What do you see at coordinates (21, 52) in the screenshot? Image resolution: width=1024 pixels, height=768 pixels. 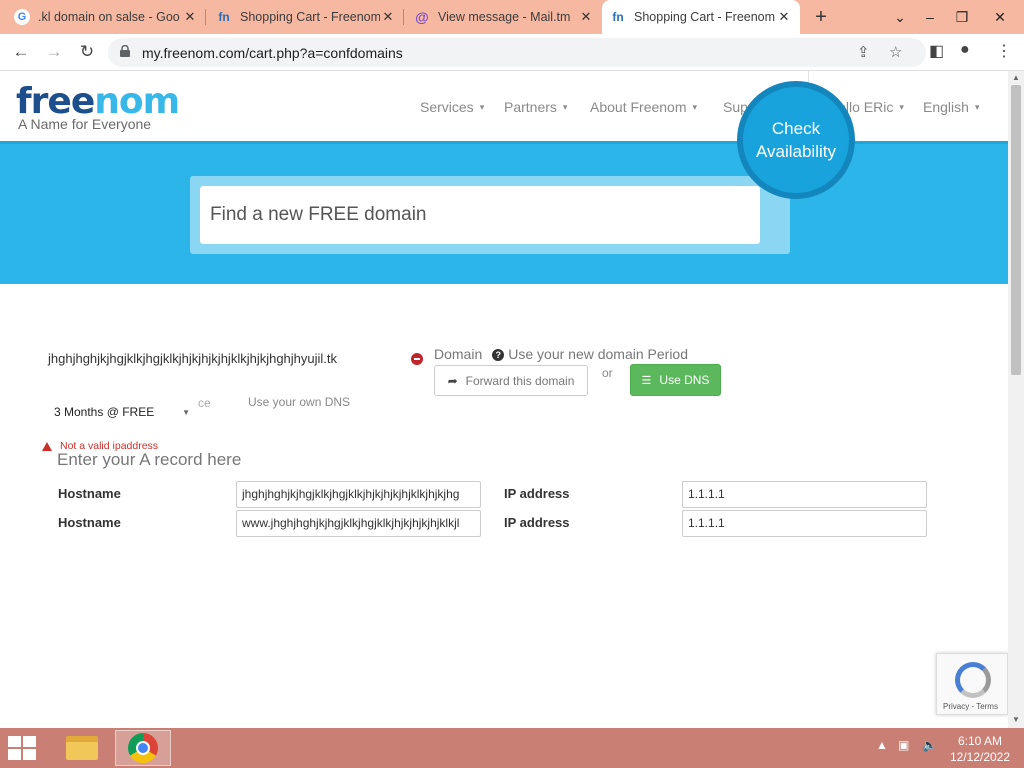 I see `back-icon: ←` at bounding box center [21, 52].